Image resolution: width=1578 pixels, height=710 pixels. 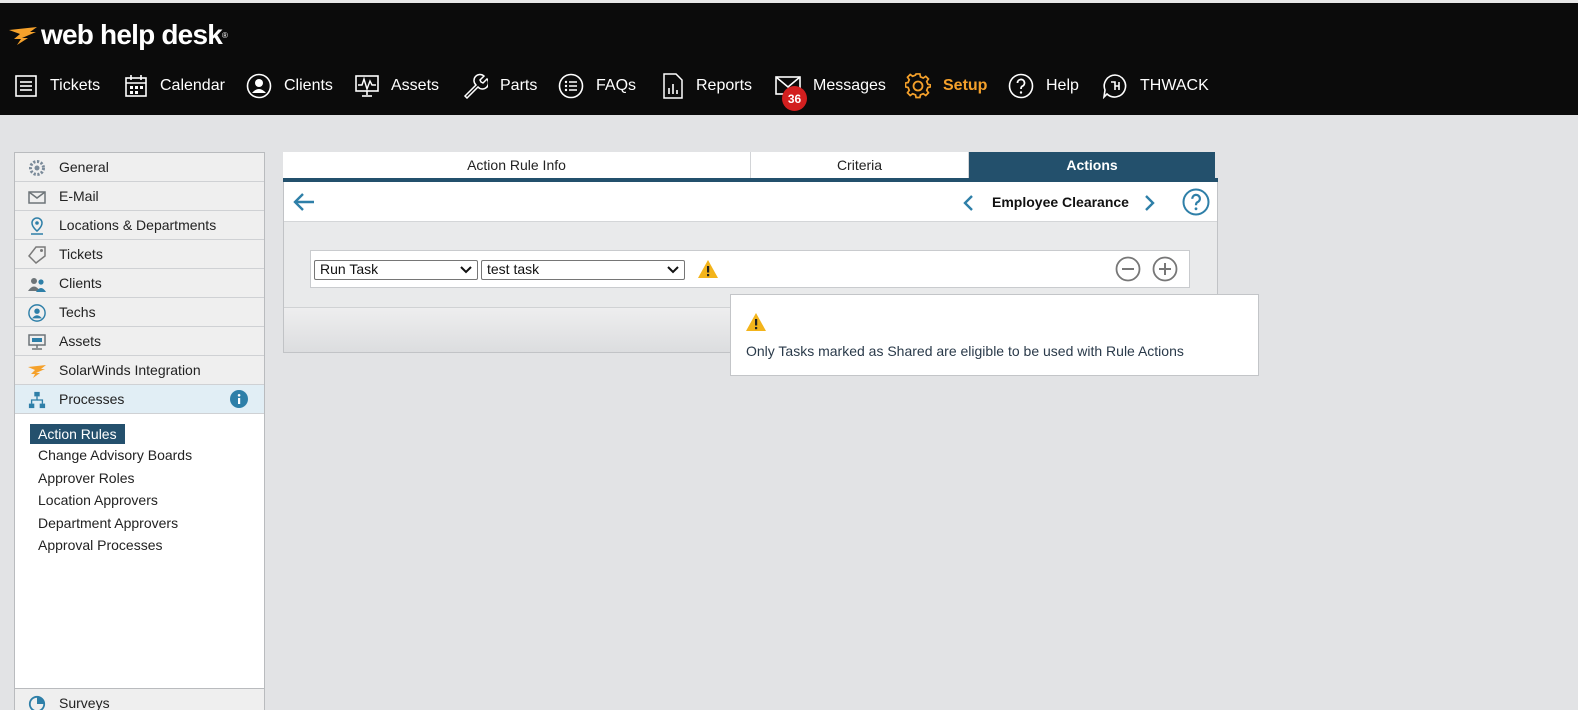 What do you see at coordinates (513, 269) in the screenshot?
I see `task-value: test task` at bounding box center [513, 269].